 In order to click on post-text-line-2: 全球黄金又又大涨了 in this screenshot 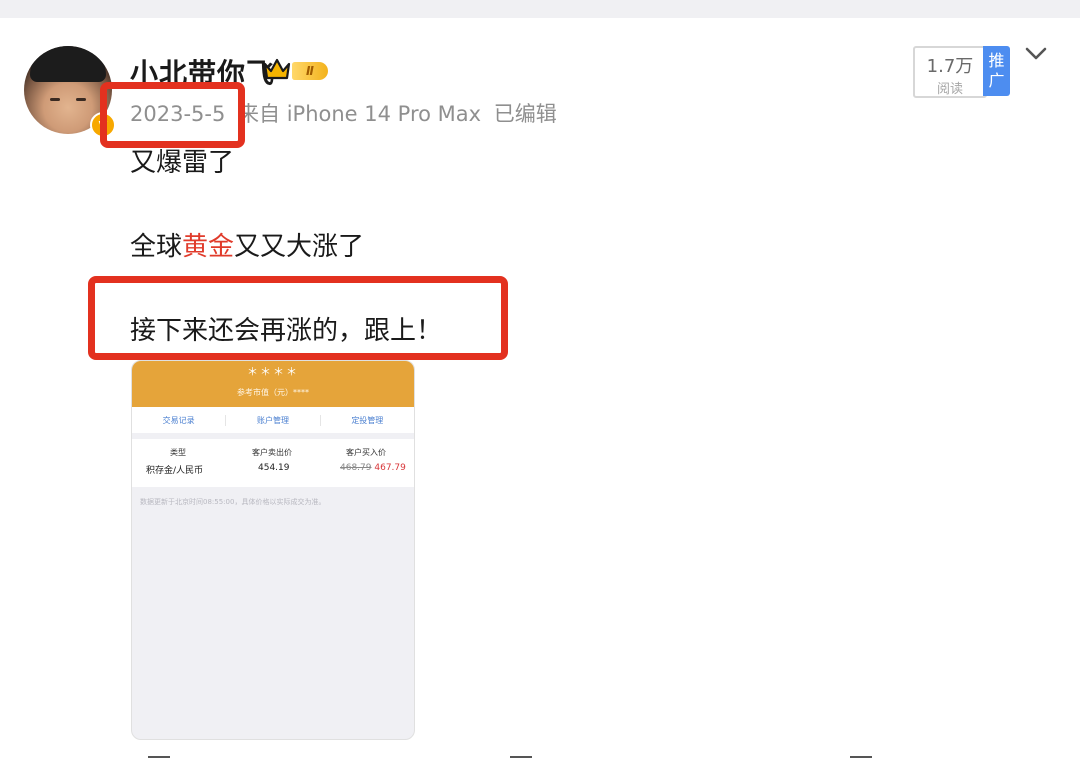, I will do `click(247, 244)`.